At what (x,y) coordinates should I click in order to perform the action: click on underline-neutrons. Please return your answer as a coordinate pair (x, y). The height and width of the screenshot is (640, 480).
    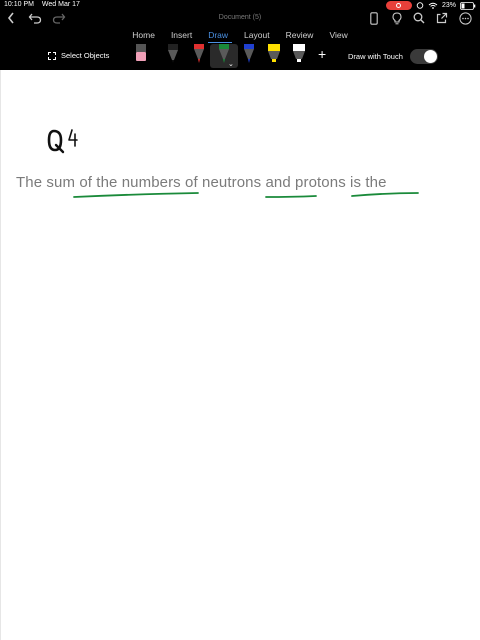
    Looking at the image, I should click on (291, 196).